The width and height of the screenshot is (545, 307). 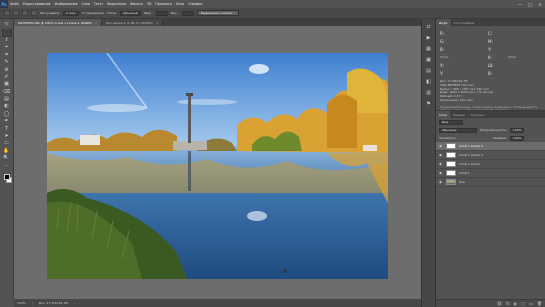 What do you see at coordinates (136, 4) in the screenshot?
I see `menu-filter: Фильтр` at bounding box center [136, 4].